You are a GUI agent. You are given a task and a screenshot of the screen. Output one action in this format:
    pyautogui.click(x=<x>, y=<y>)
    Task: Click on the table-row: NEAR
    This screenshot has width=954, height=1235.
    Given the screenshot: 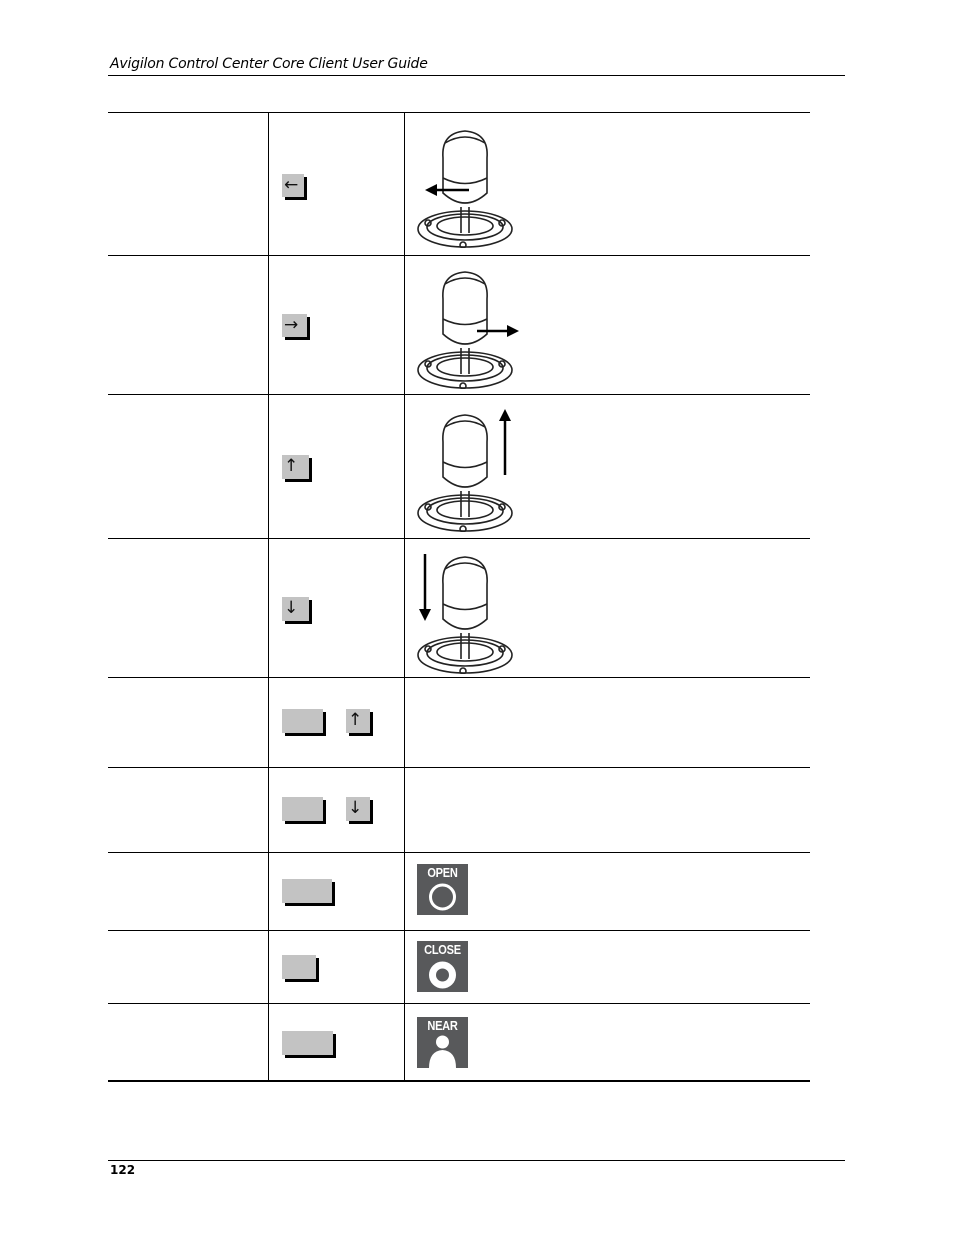 What is the action you would take?
    pyautogui.click(x=459, y=1043)
    